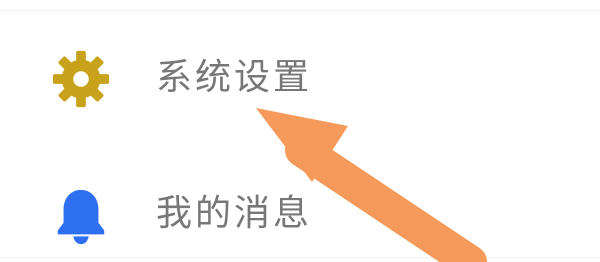  Describe the element at coordinates (81, 79) in the screenshot. I see `gear-icon` at that location.